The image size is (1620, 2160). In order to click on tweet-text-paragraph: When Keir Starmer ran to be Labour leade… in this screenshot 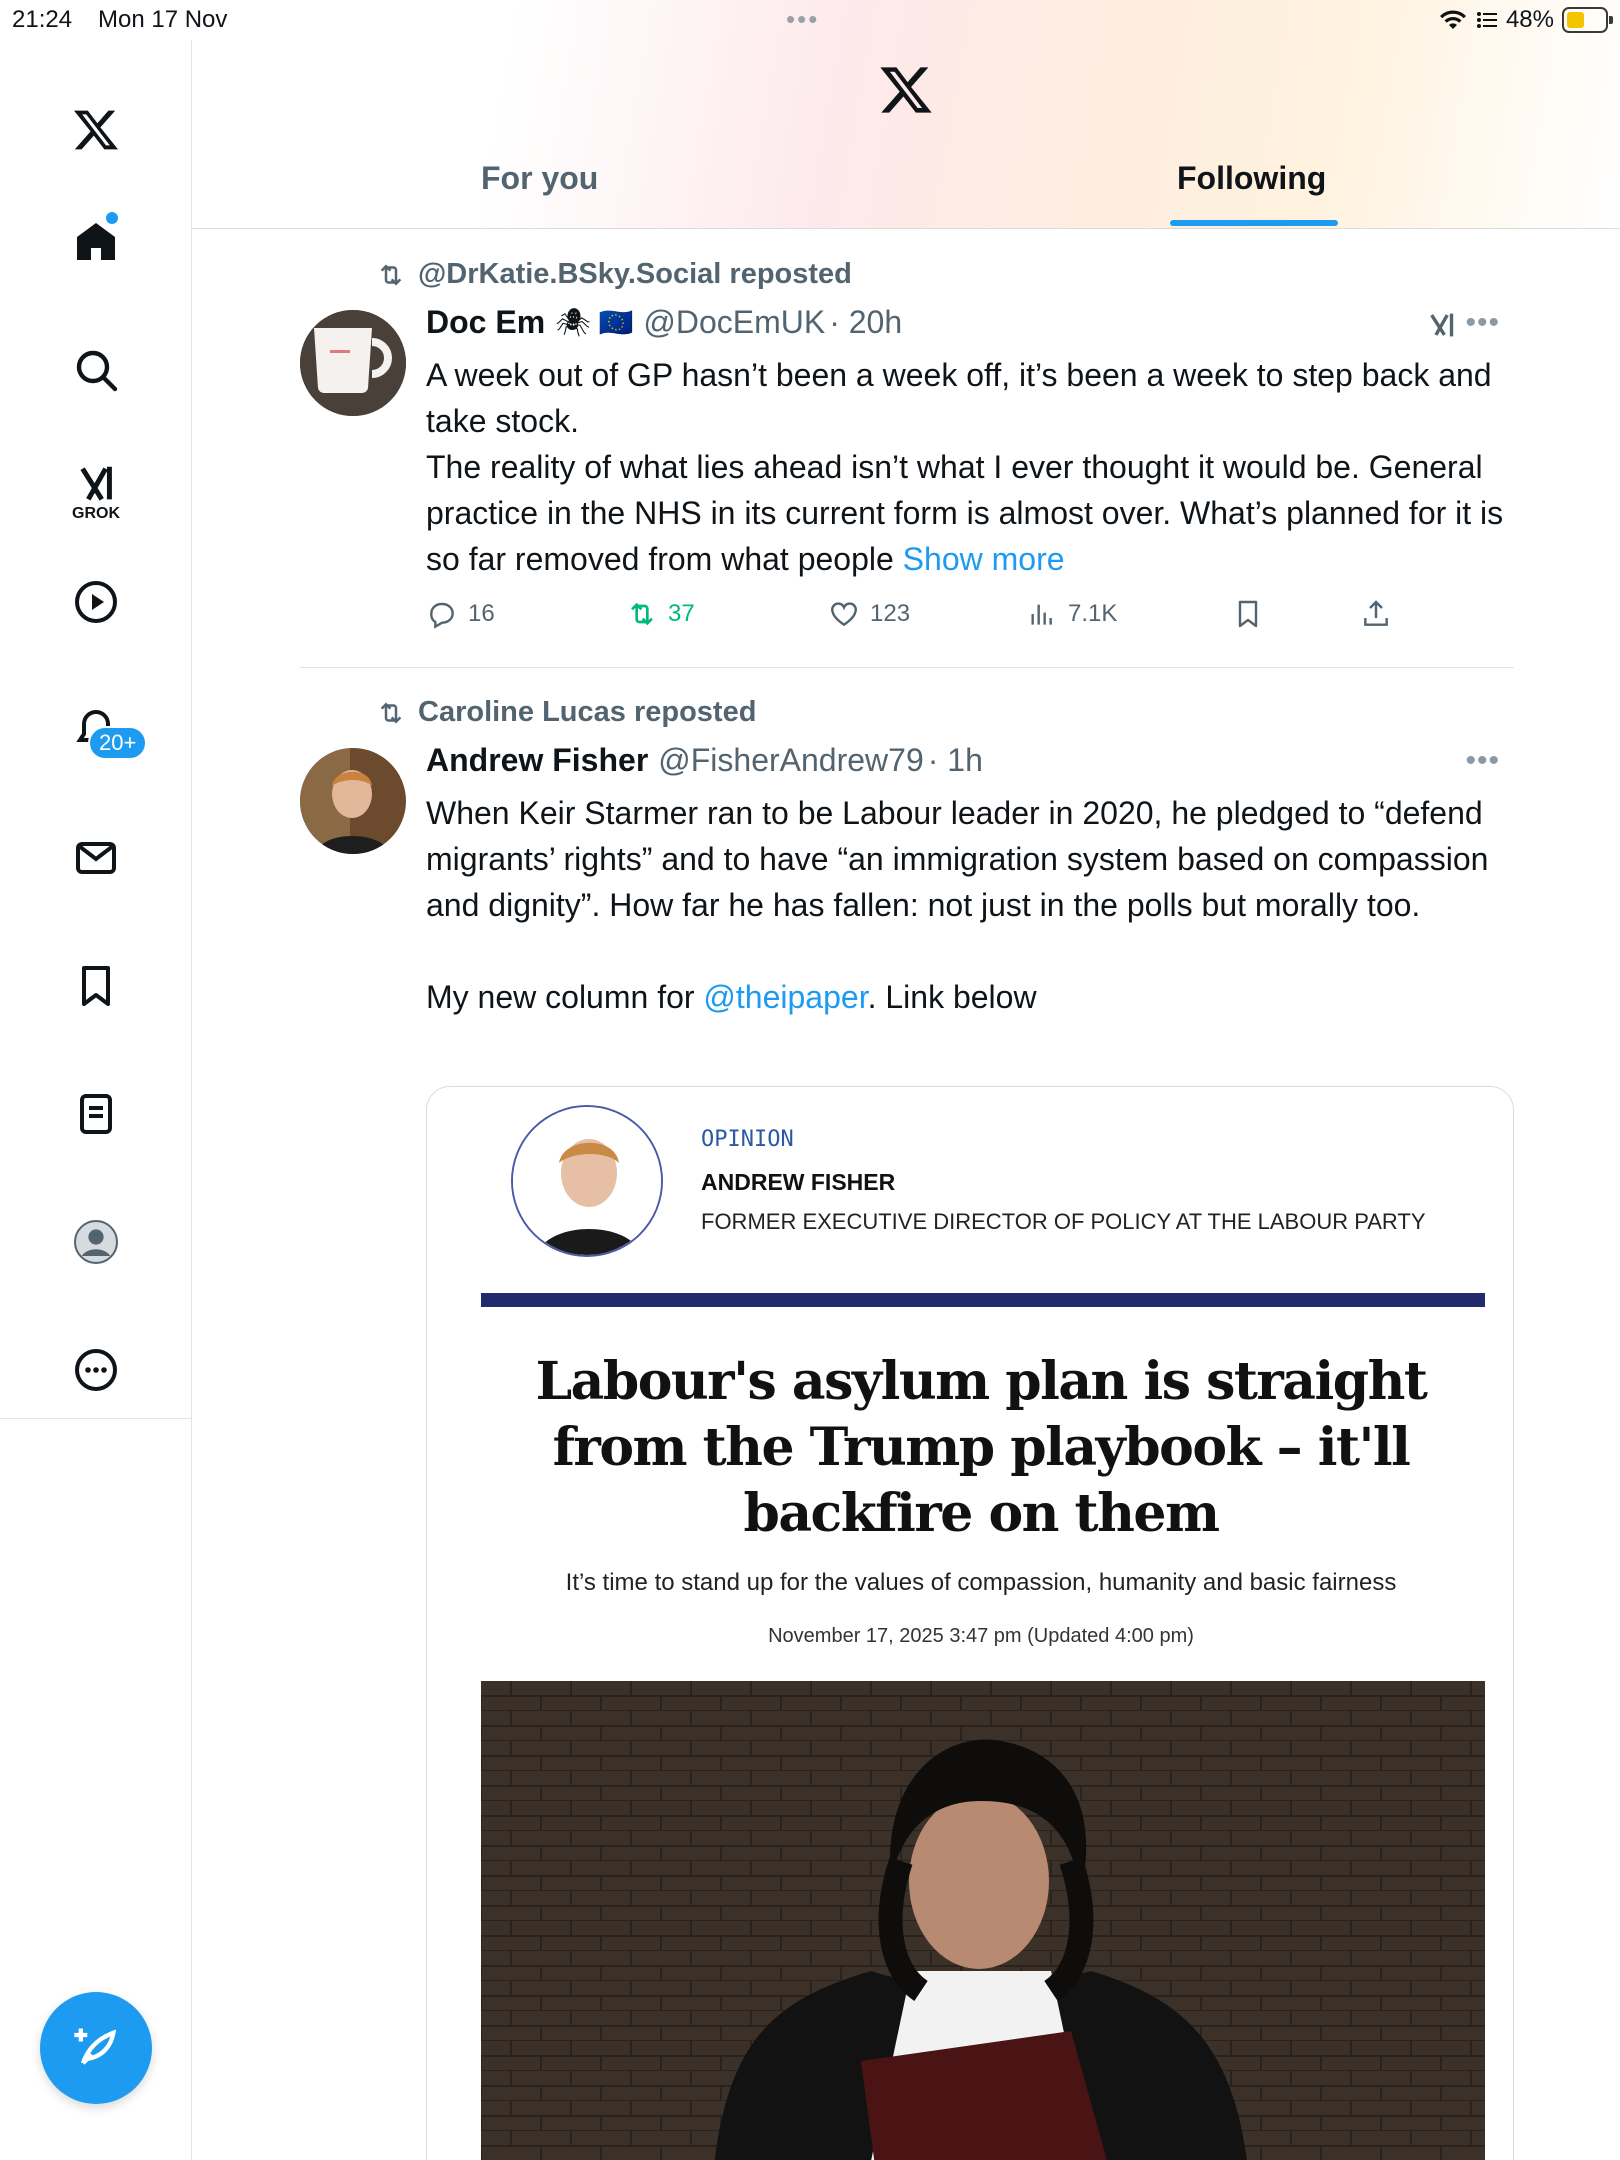, I will do `click(957, 859)`.